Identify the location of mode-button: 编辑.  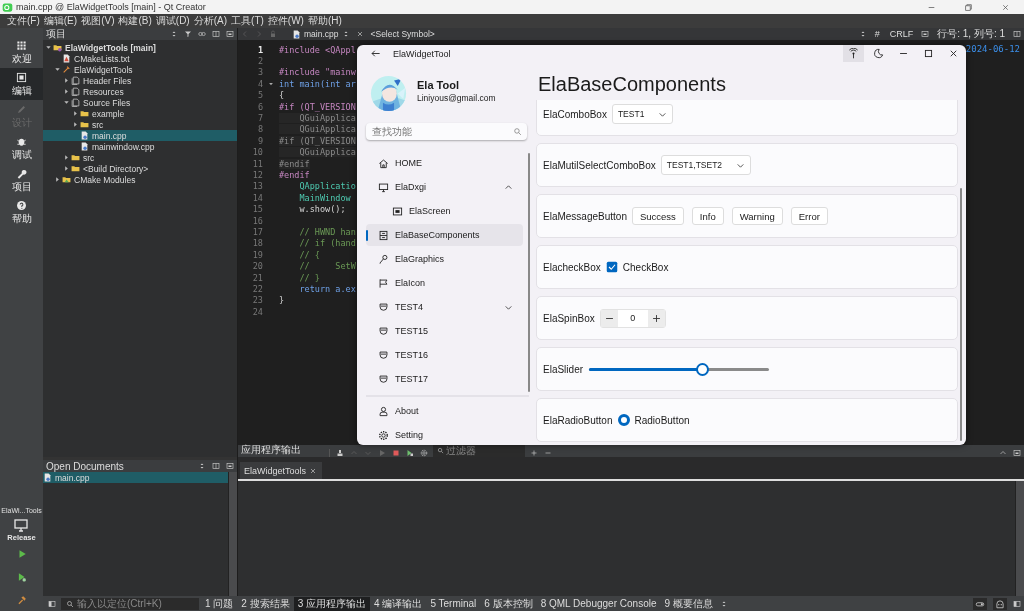
(21, 84).